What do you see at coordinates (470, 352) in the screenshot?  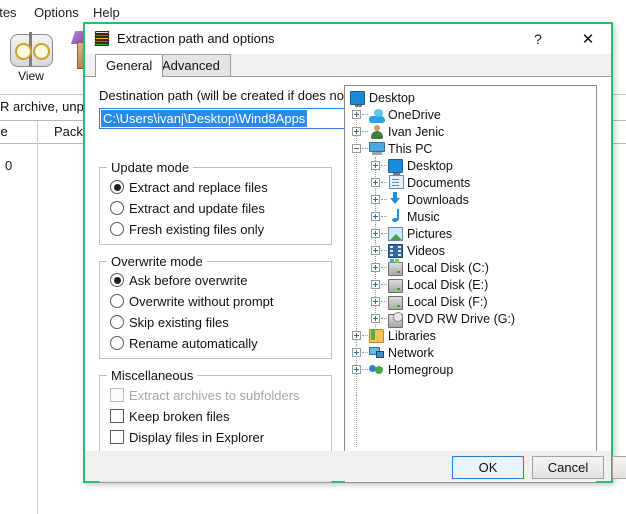 I see `tree-item-network: Network` at bounding box center [470, 352].